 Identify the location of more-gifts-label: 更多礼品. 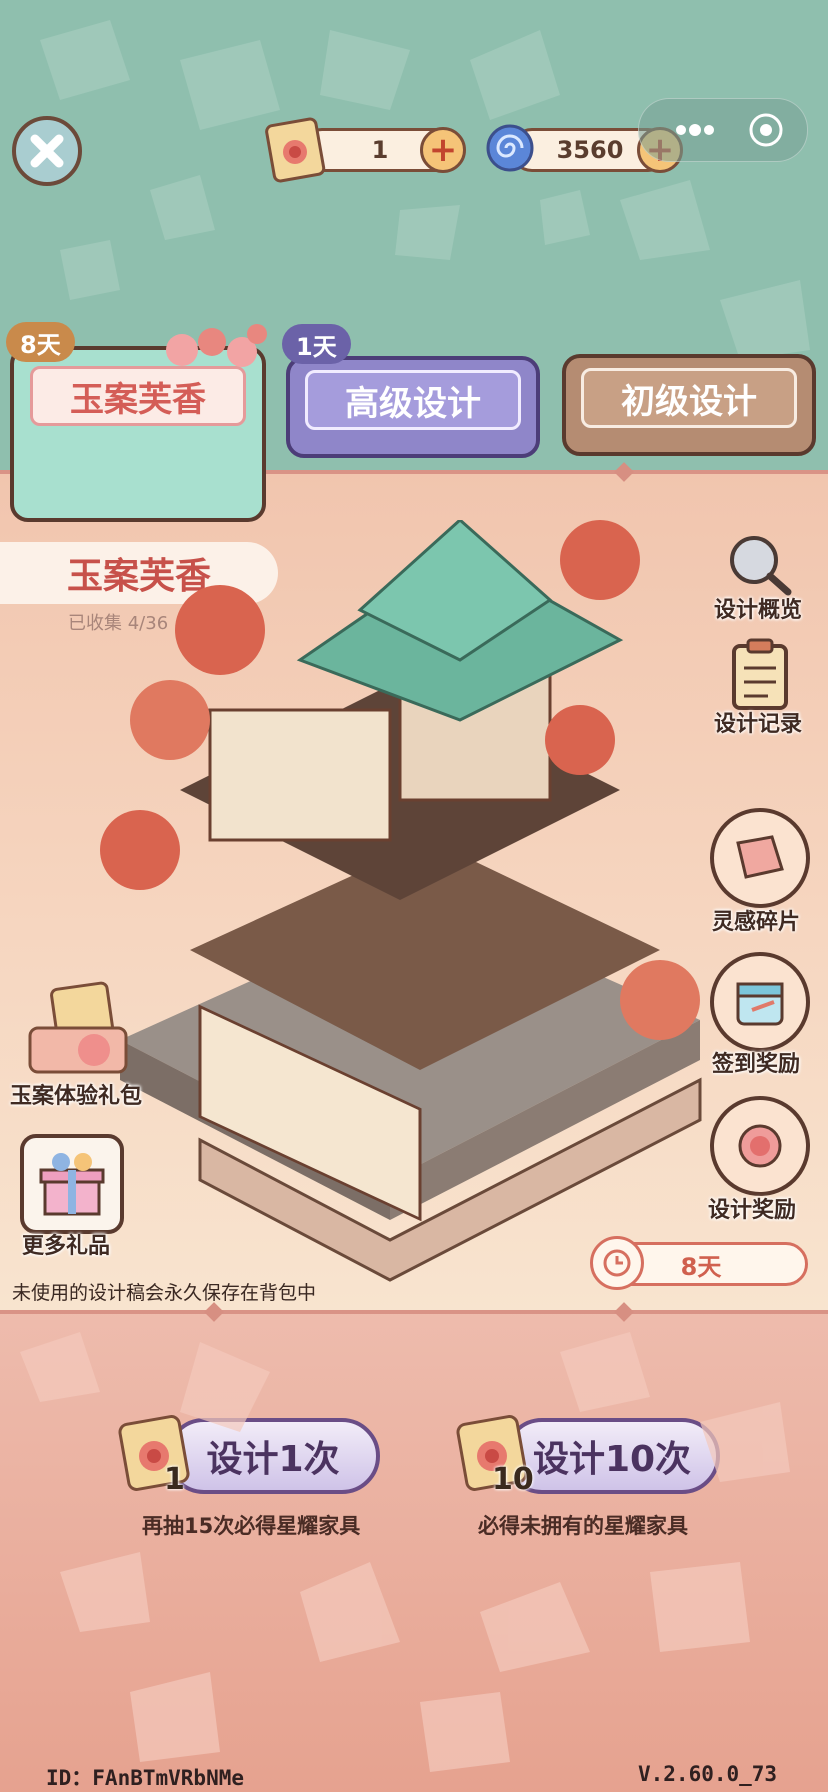
(66, 1246).